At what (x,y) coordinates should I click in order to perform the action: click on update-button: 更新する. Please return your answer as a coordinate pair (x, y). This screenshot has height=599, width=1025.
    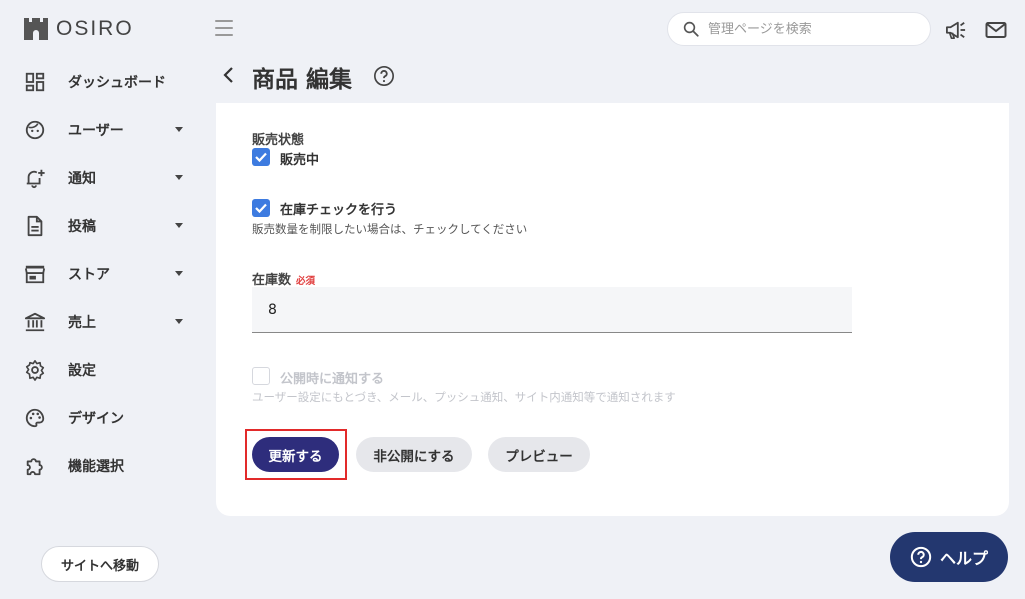
    Looking at the image, I should click on (295, 454).